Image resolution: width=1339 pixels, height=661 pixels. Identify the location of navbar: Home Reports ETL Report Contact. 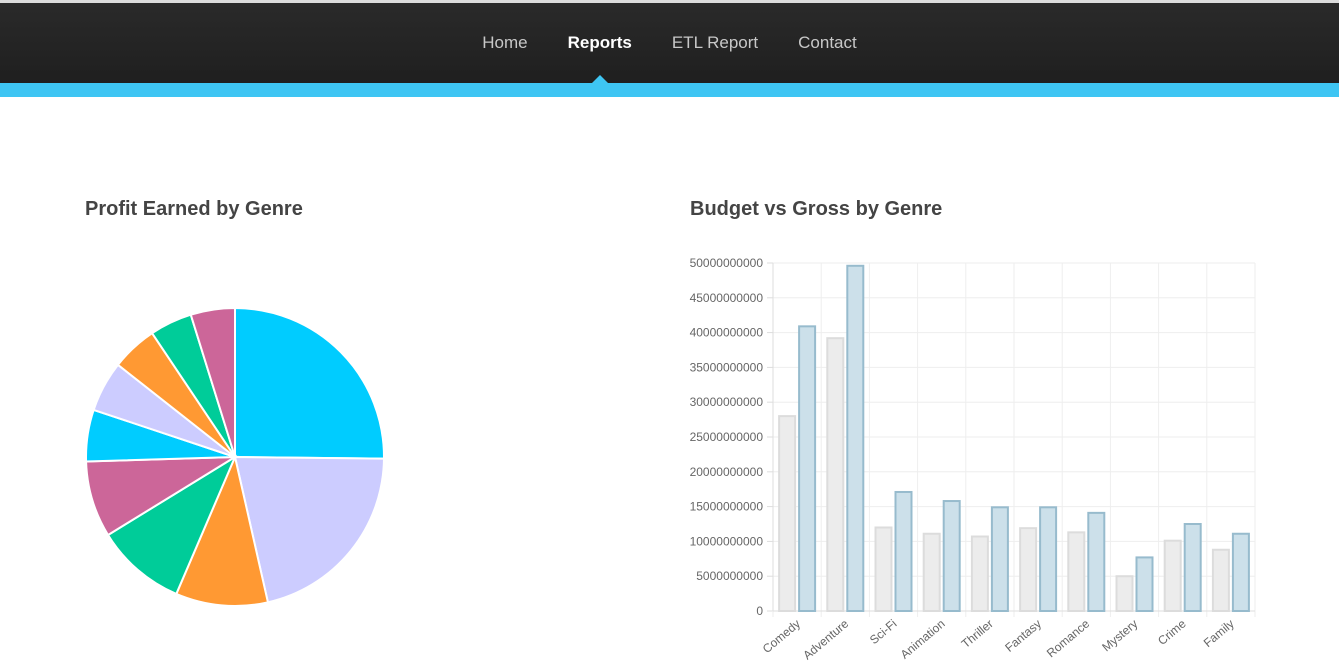
(669, 43).